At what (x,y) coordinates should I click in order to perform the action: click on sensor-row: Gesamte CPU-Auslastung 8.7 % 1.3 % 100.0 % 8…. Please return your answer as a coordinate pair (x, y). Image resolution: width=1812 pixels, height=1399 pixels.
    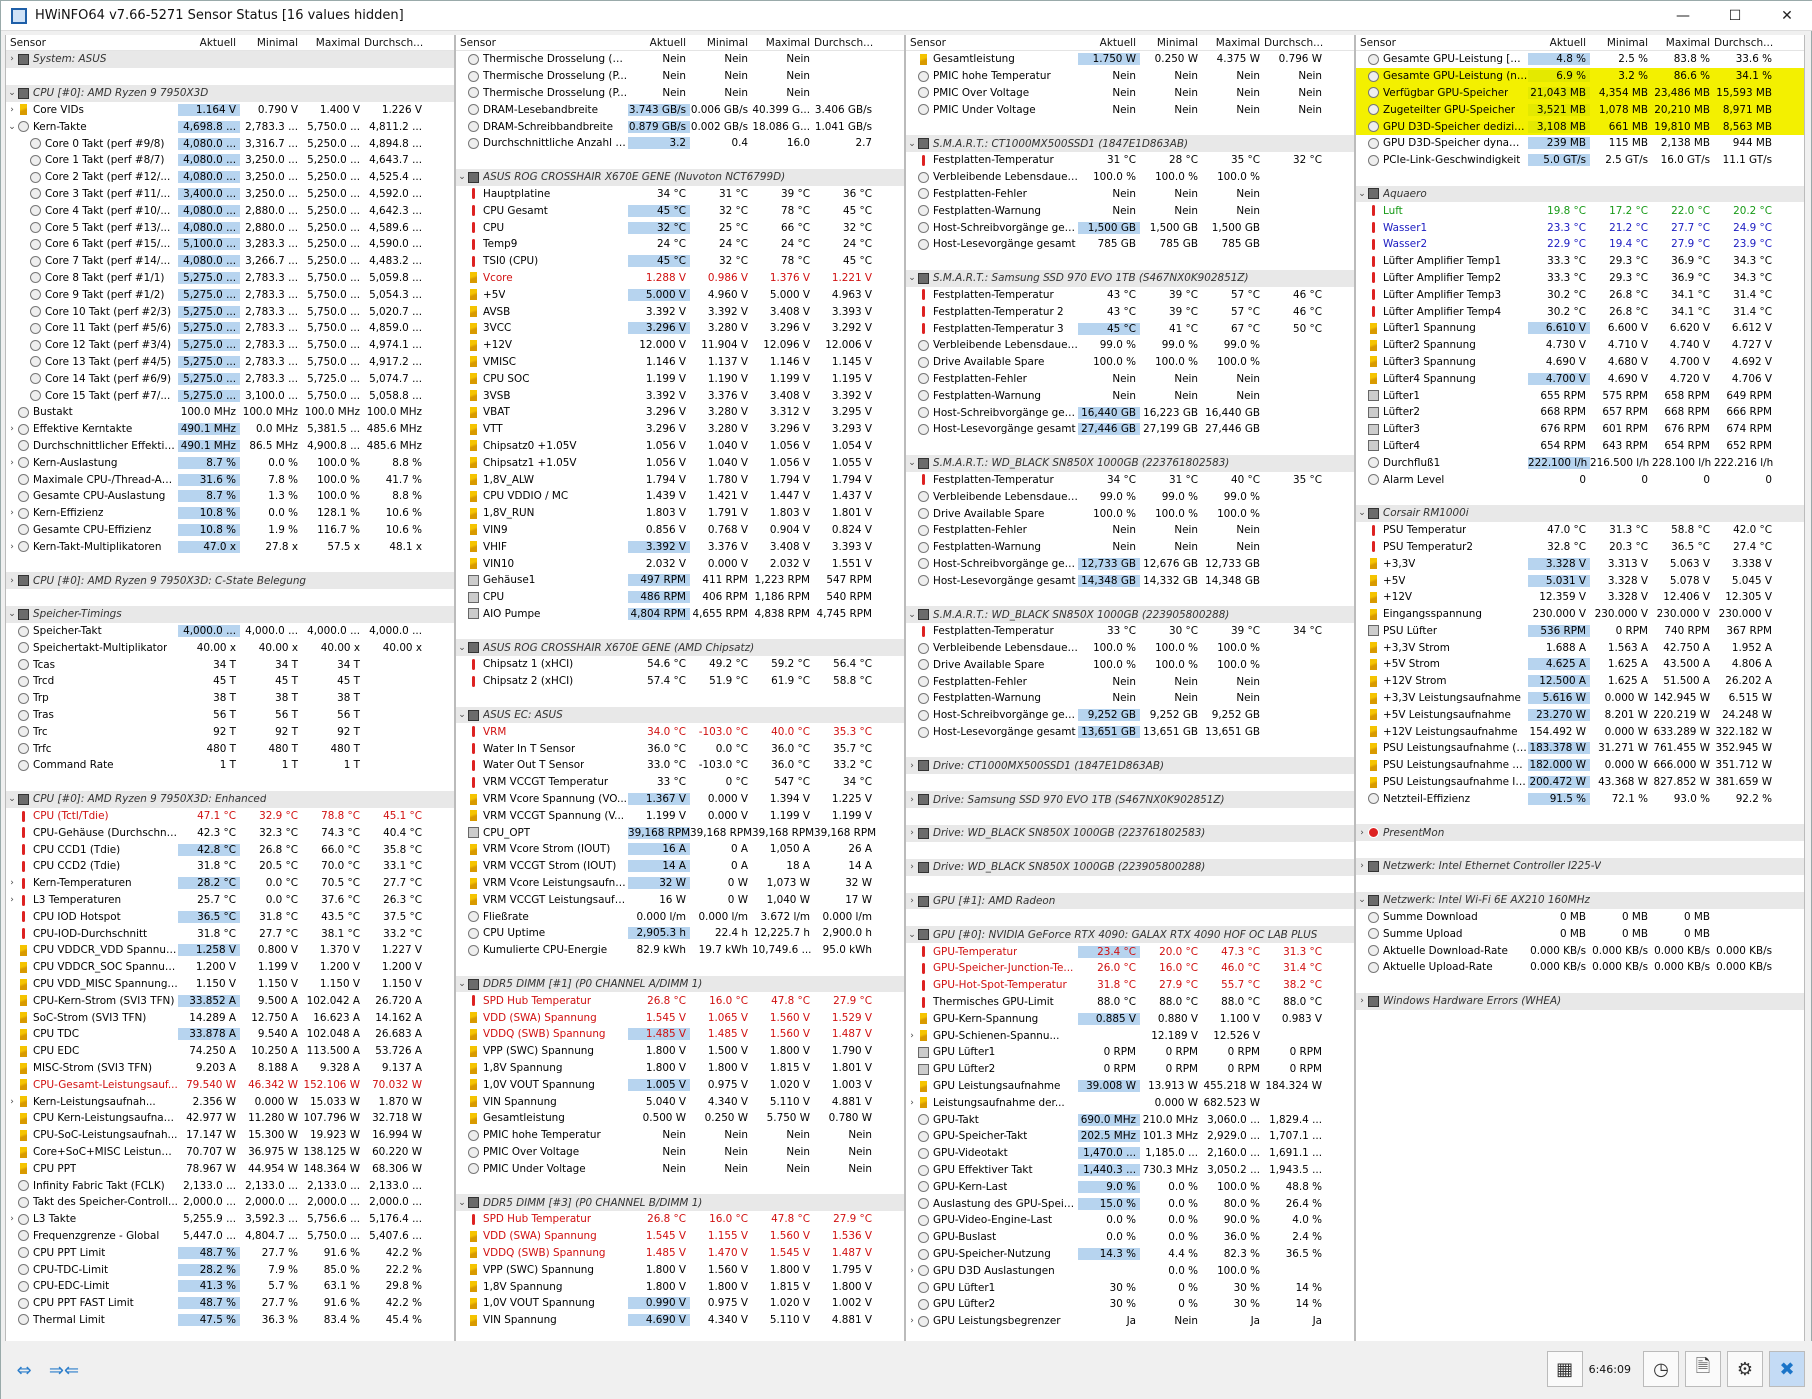
    Looking at the image, I should click on (230, 496).